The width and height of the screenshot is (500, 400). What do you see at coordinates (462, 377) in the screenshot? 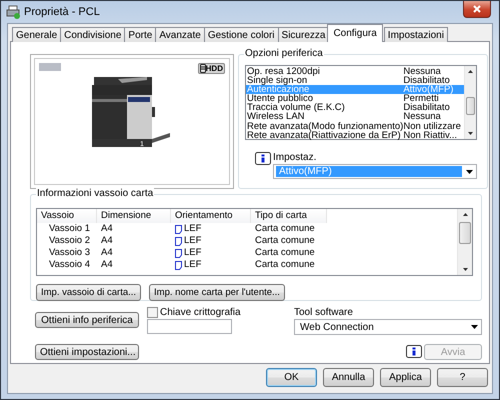
I see `dialog-button: ?` at bounding box center [462, 377].